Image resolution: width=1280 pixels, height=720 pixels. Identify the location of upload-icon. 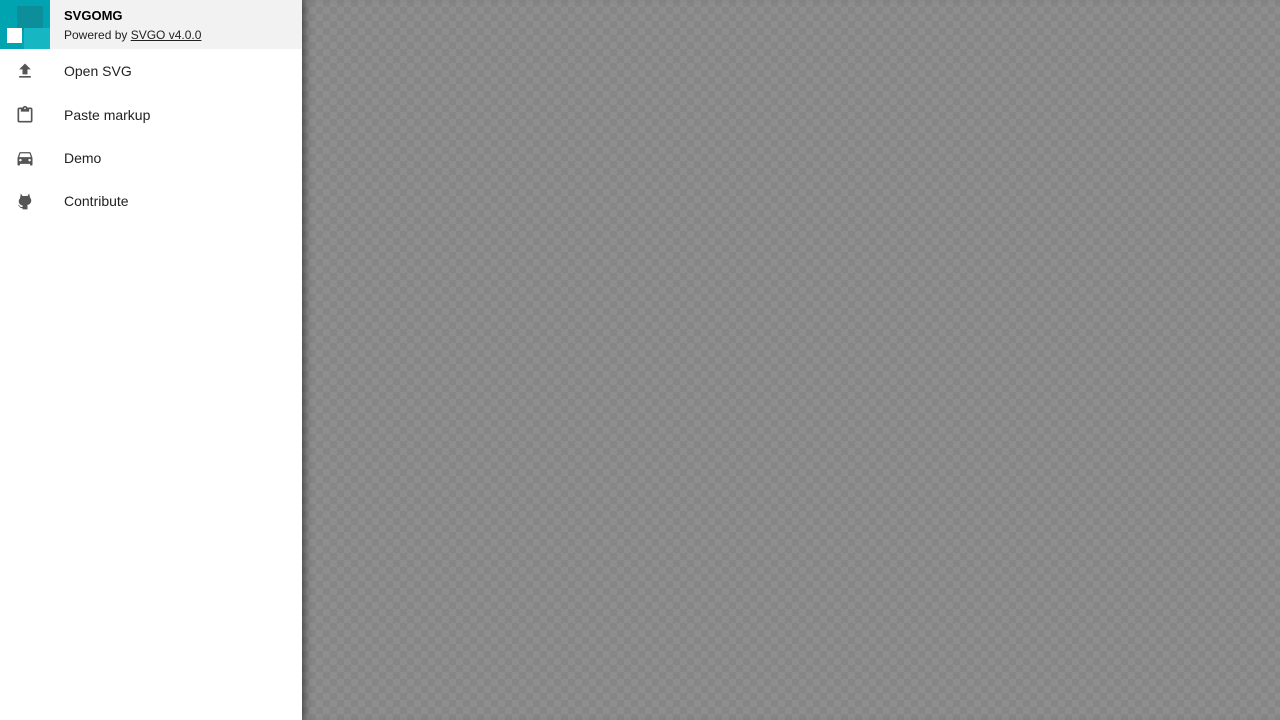
(25, 71).